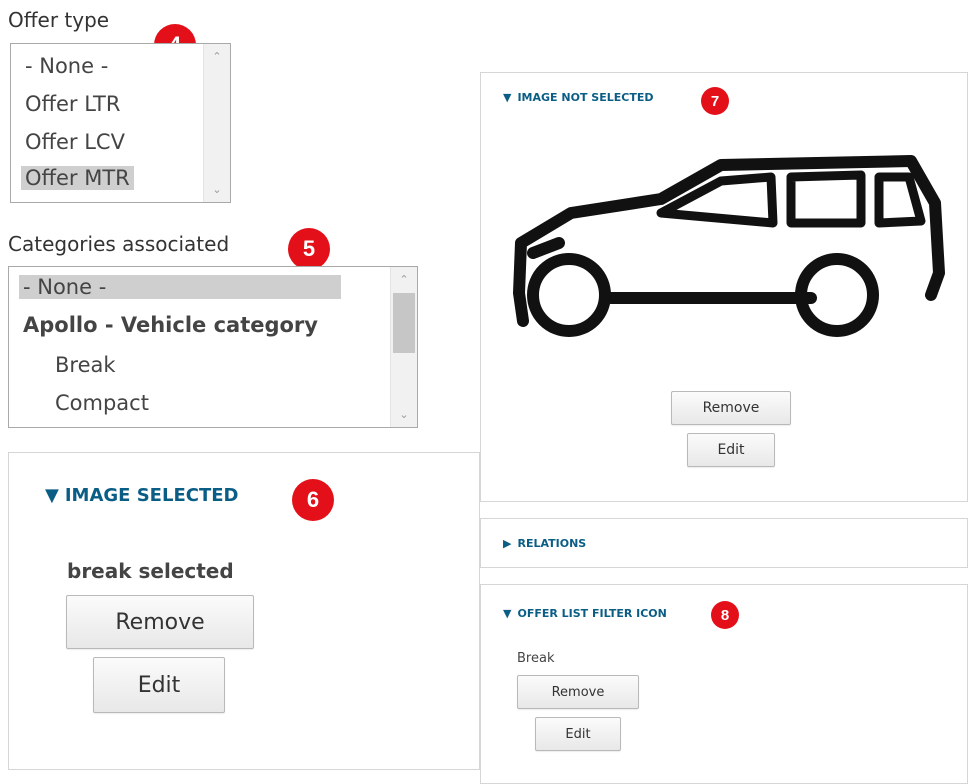 Image resolution: width=969 pixels, height=784 pixels. What do you see at coordinates (180, 287) in the screenshot?
I see `categories-option-selected: - None -` at bounding box center [180, 287].